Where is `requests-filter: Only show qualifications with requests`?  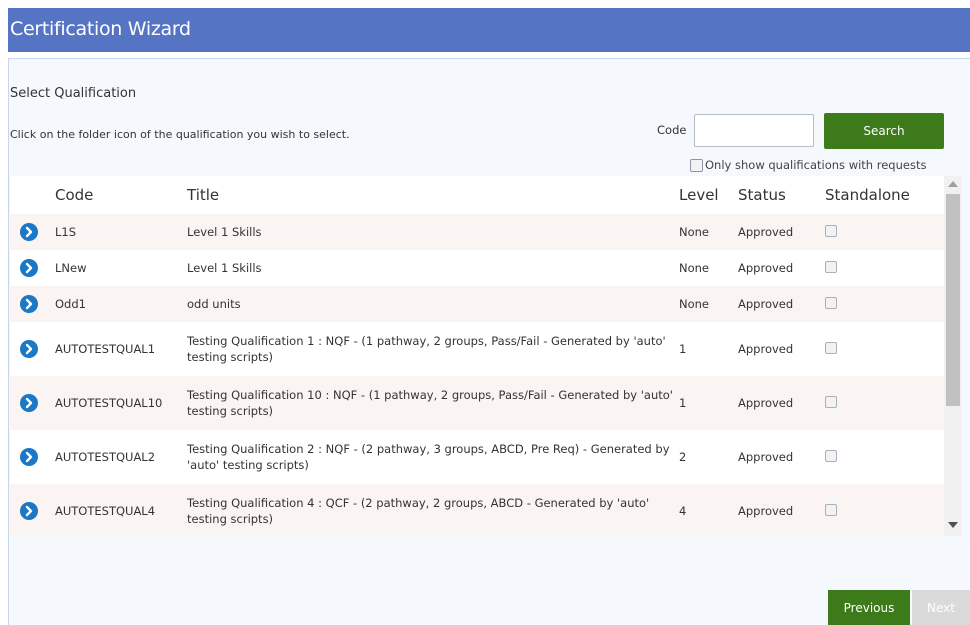
requests-filter: Only show qualifications with requests is located at coordinates (808, 165).